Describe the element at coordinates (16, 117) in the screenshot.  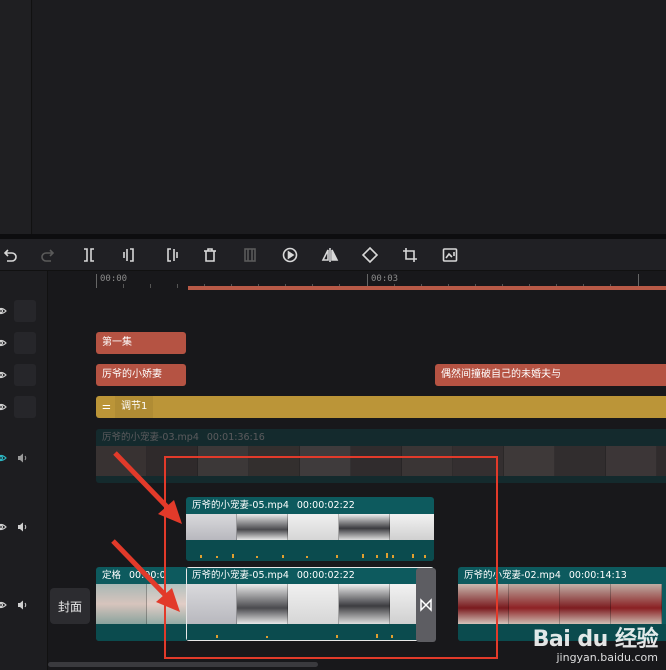
I see `preview-side-panel` at that location.